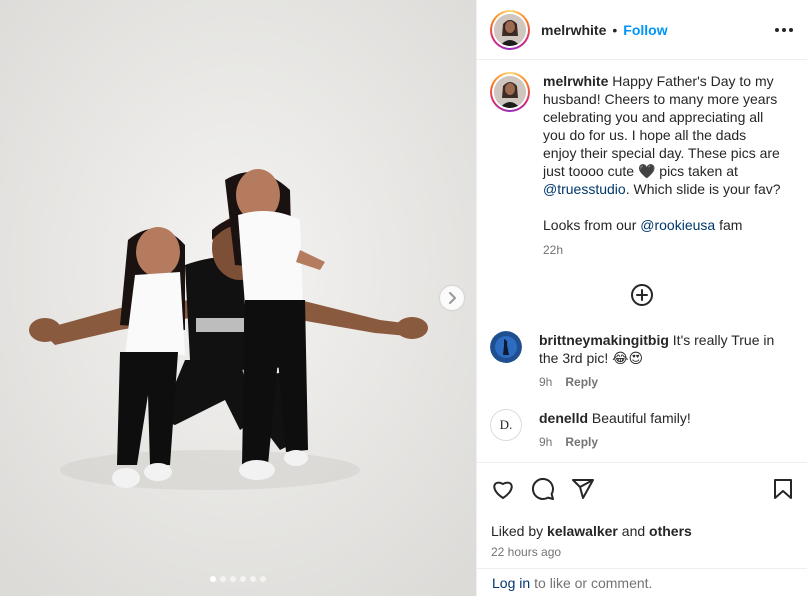 This screenshot has height=596, width=807. What do you see at coordinates (563, 418) in the screenshot?
I see `commenter-username: denelld` at bounding box center [563, 418].